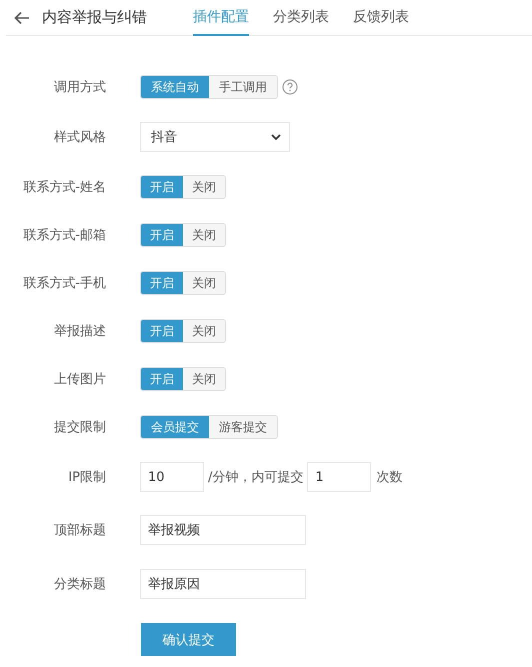  I want to click on field-label: 分类标题, so click(79, 584).